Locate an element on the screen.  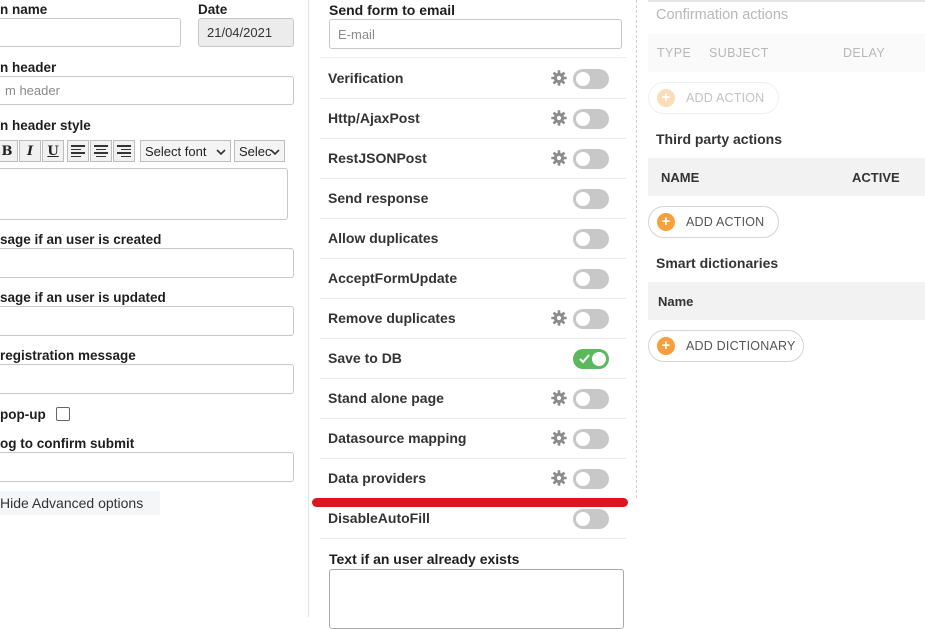
align-center-button is located at coordinates (101, 151).